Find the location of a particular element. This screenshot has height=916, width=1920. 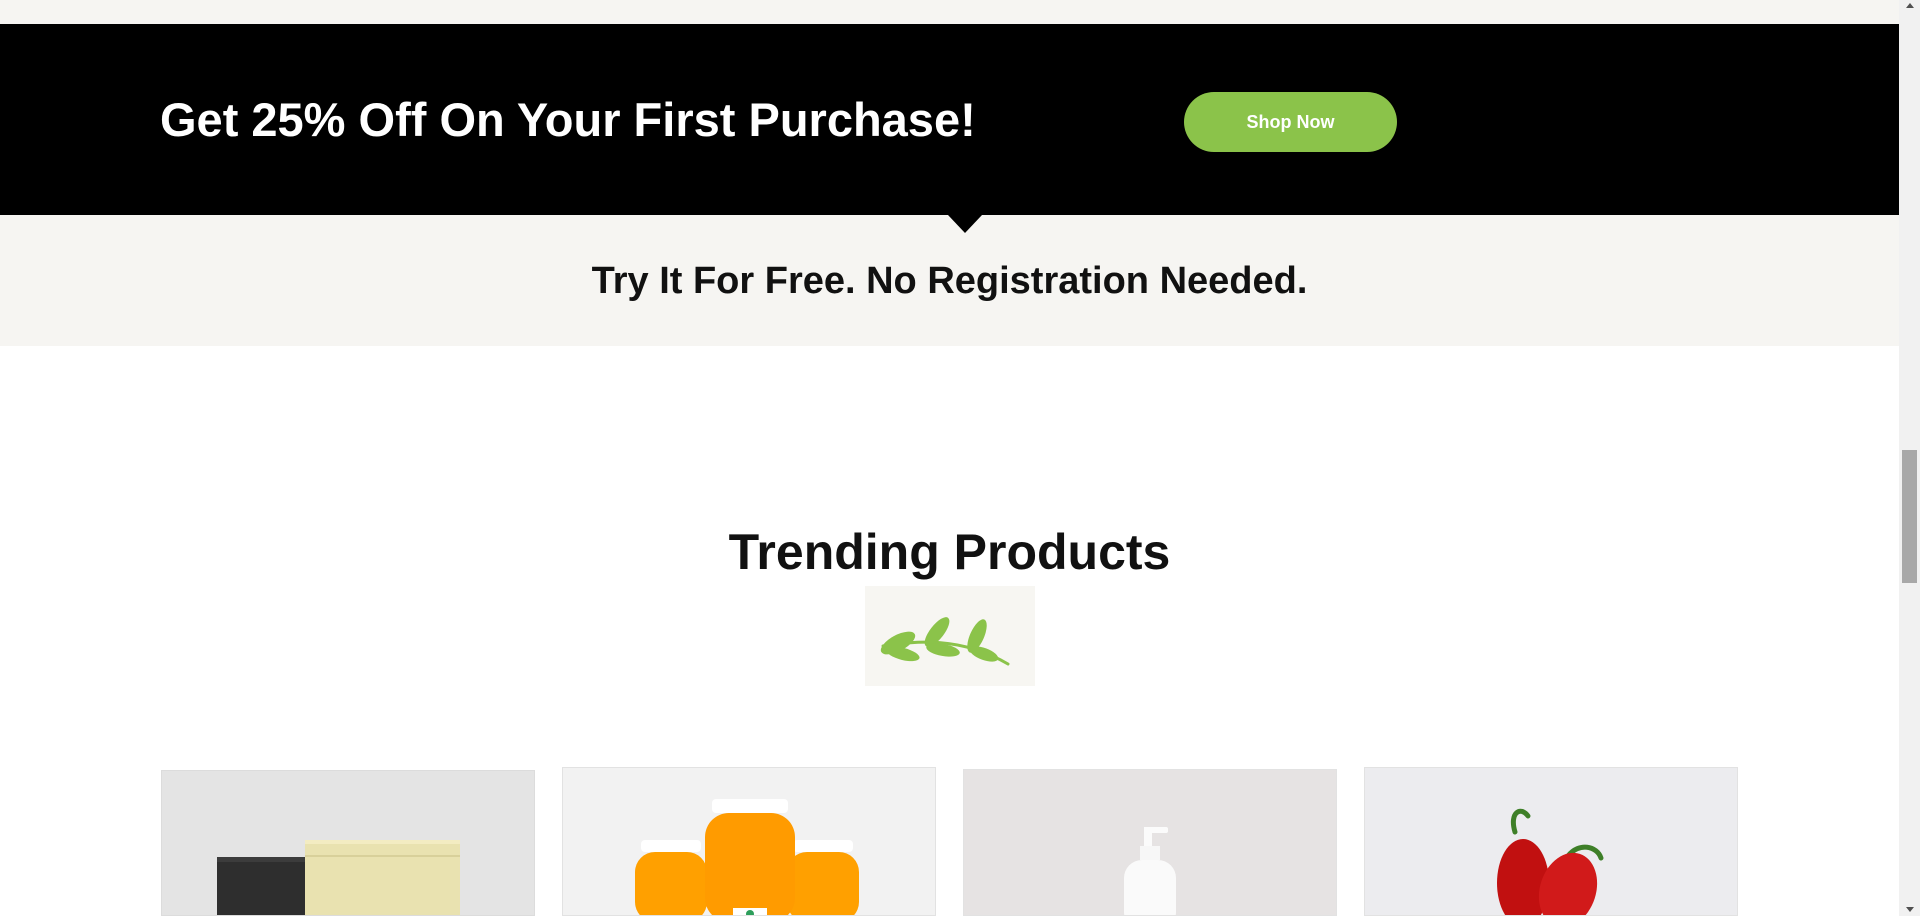

pouch-bags-image is located at coordinates (348, 843).